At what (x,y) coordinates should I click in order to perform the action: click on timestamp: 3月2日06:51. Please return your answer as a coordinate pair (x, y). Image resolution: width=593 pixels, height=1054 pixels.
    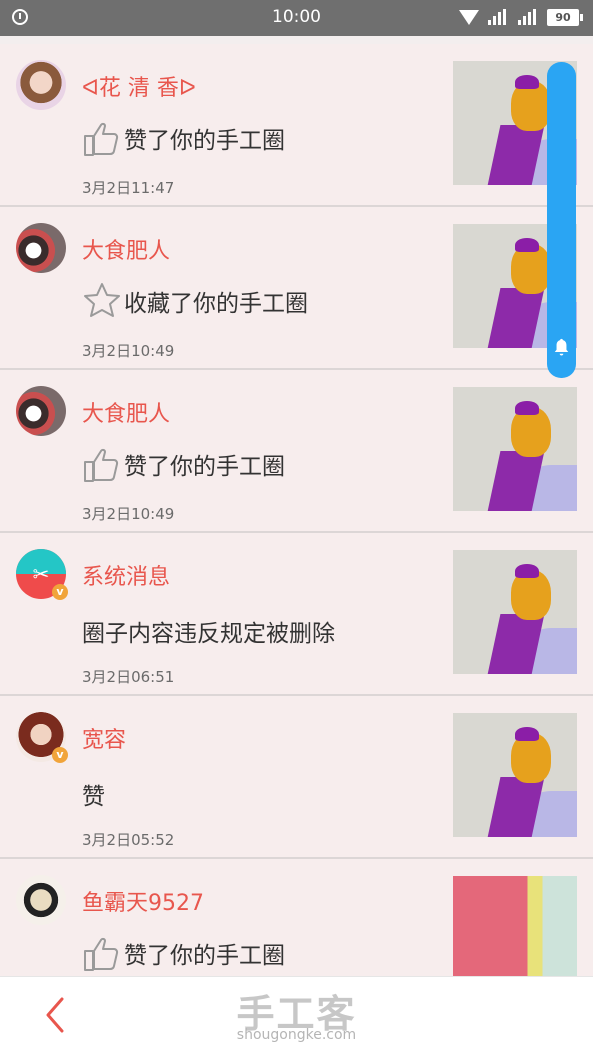
    Looking at the image, I should click on (128, 677).